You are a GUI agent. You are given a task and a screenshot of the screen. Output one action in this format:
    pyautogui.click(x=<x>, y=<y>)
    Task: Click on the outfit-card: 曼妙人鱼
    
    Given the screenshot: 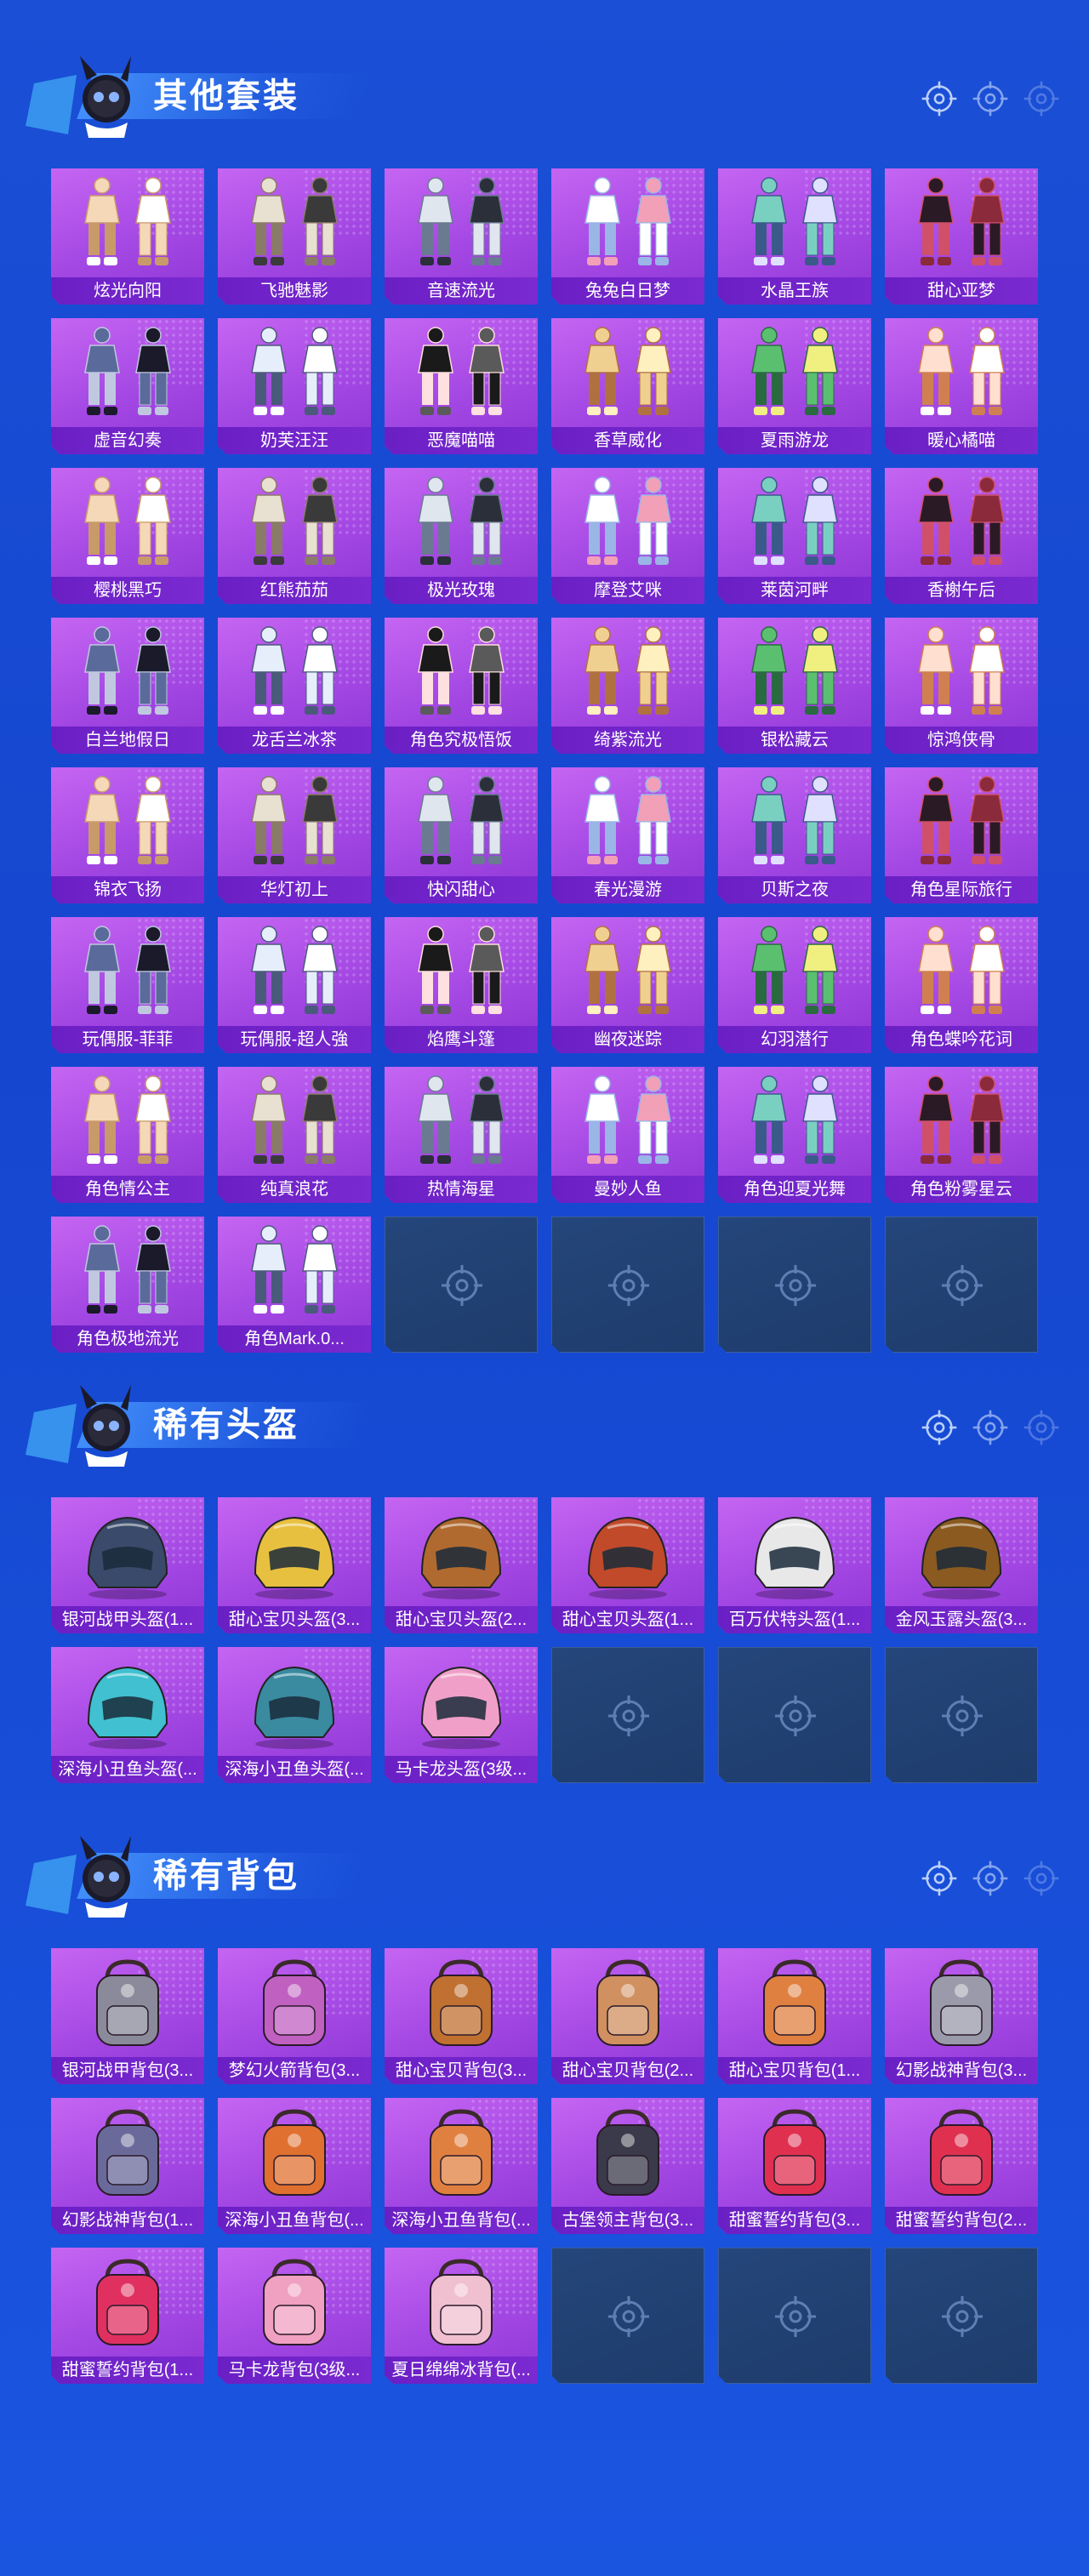 What is the action you would take?
    pyautogui.click(x=627, y=1135)
    